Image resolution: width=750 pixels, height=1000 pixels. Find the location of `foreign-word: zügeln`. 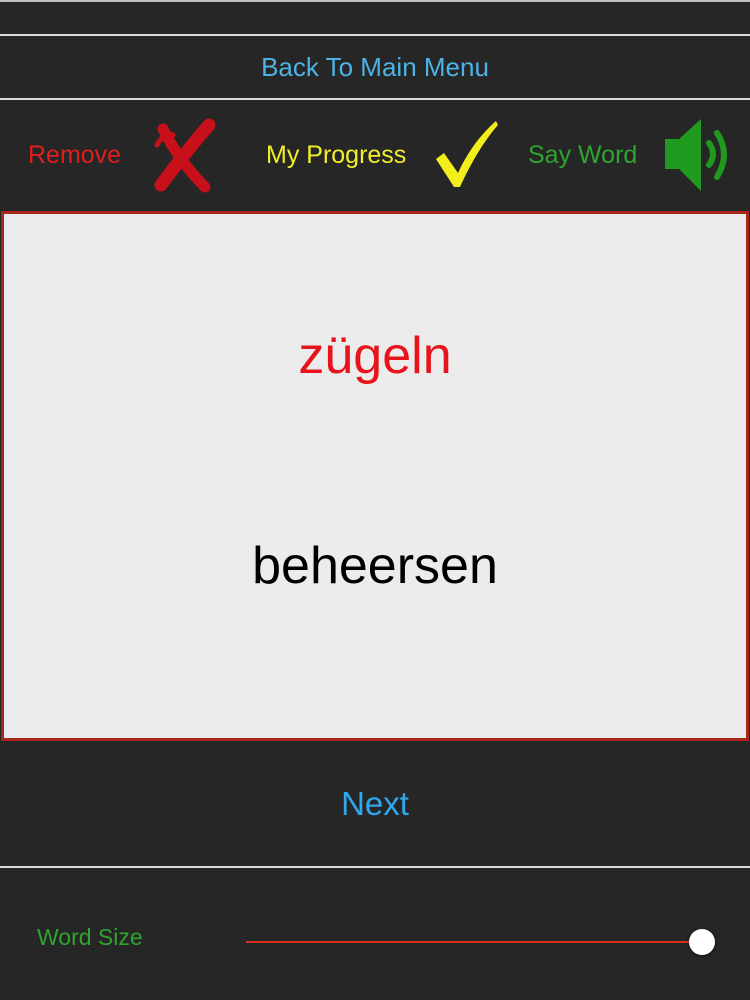

foreign-word: zügeln is located at coordinates (375, 356).